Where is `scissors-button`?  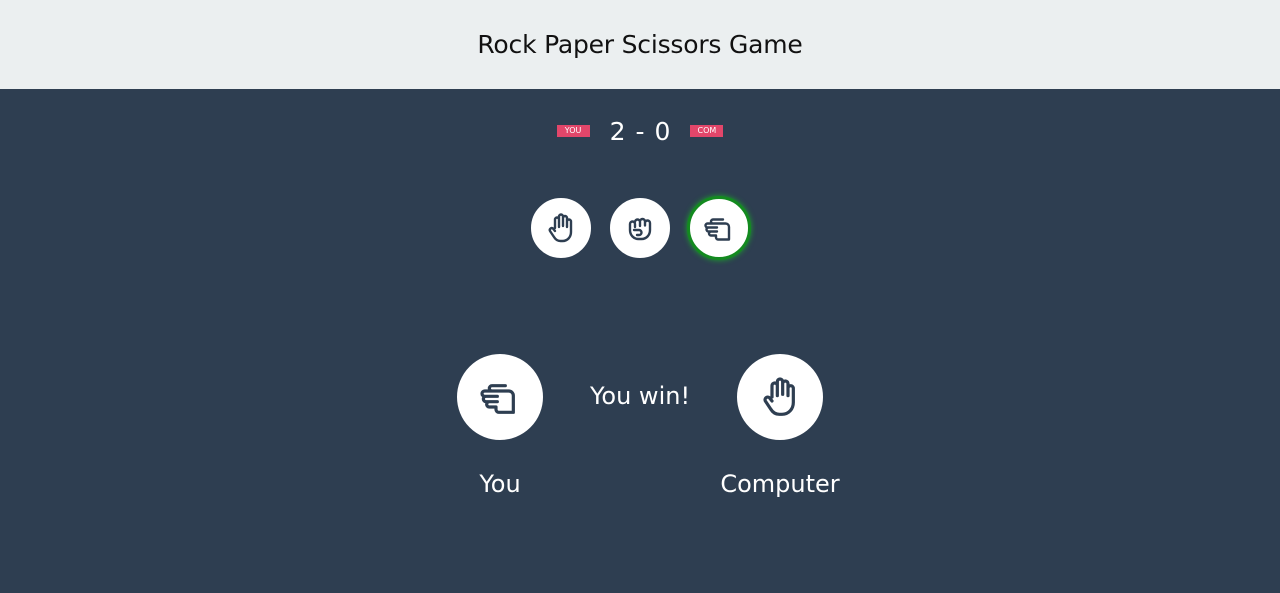
scissors-button is located at coordinates (719, 228).